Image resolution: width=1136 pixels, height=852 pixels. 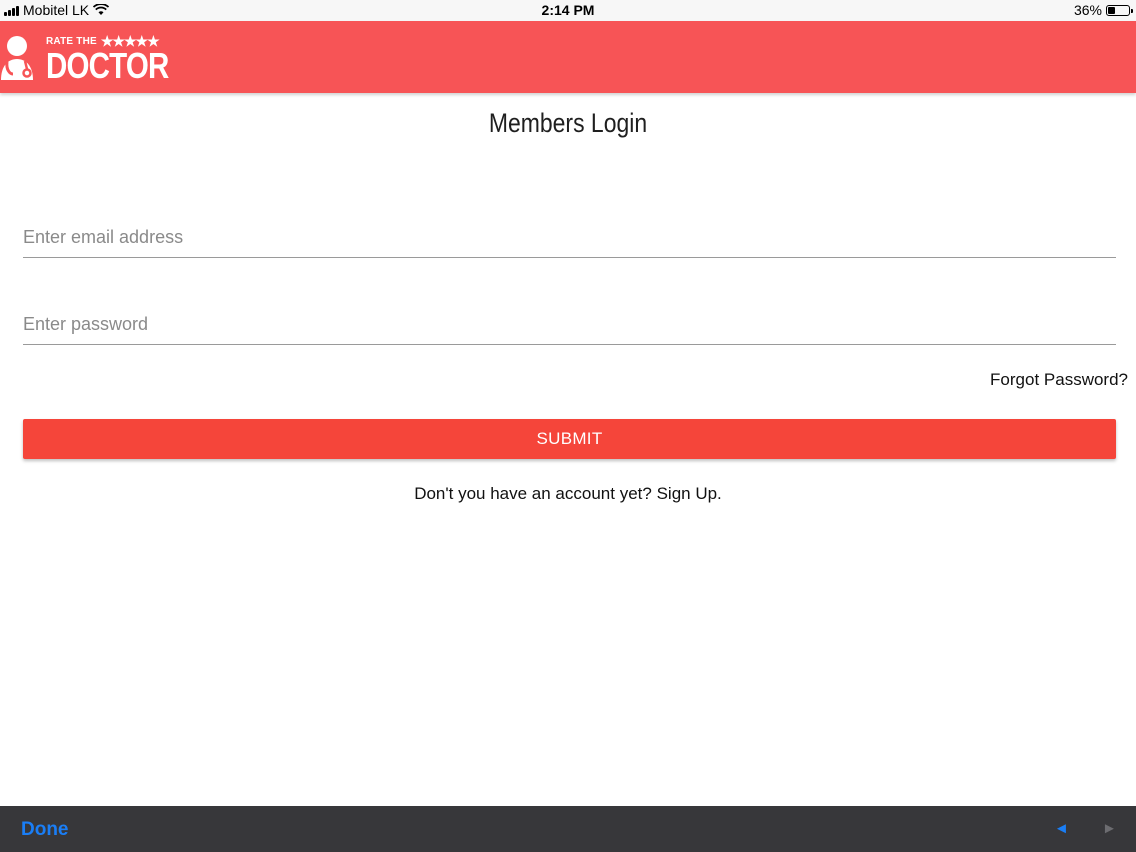 I want to click on logo-text: RATE THE ★★★★★ DOCTOR, so click(x=120, y=59).